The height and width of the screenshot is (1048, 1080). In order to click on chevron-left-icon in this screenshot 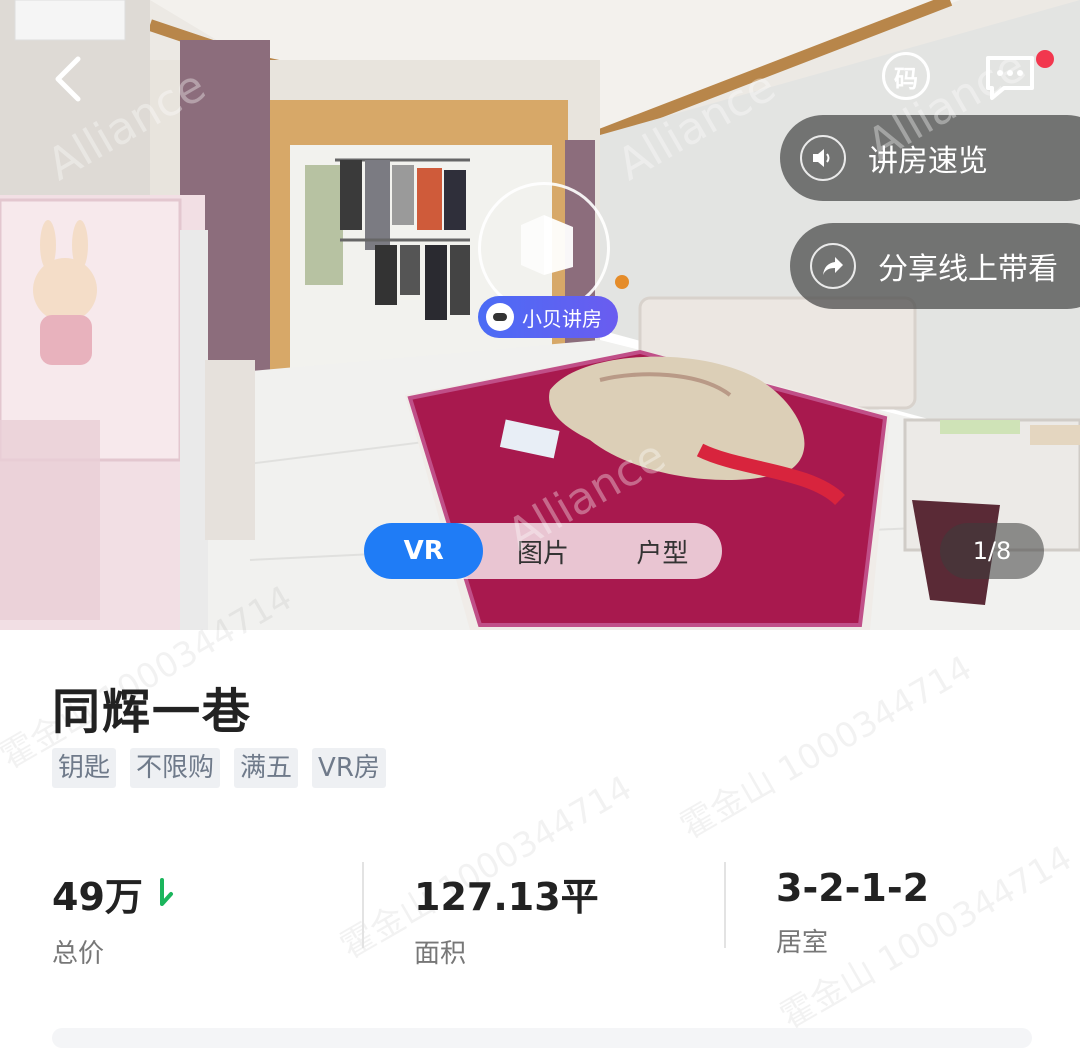, I will do `click(68, 79)`.